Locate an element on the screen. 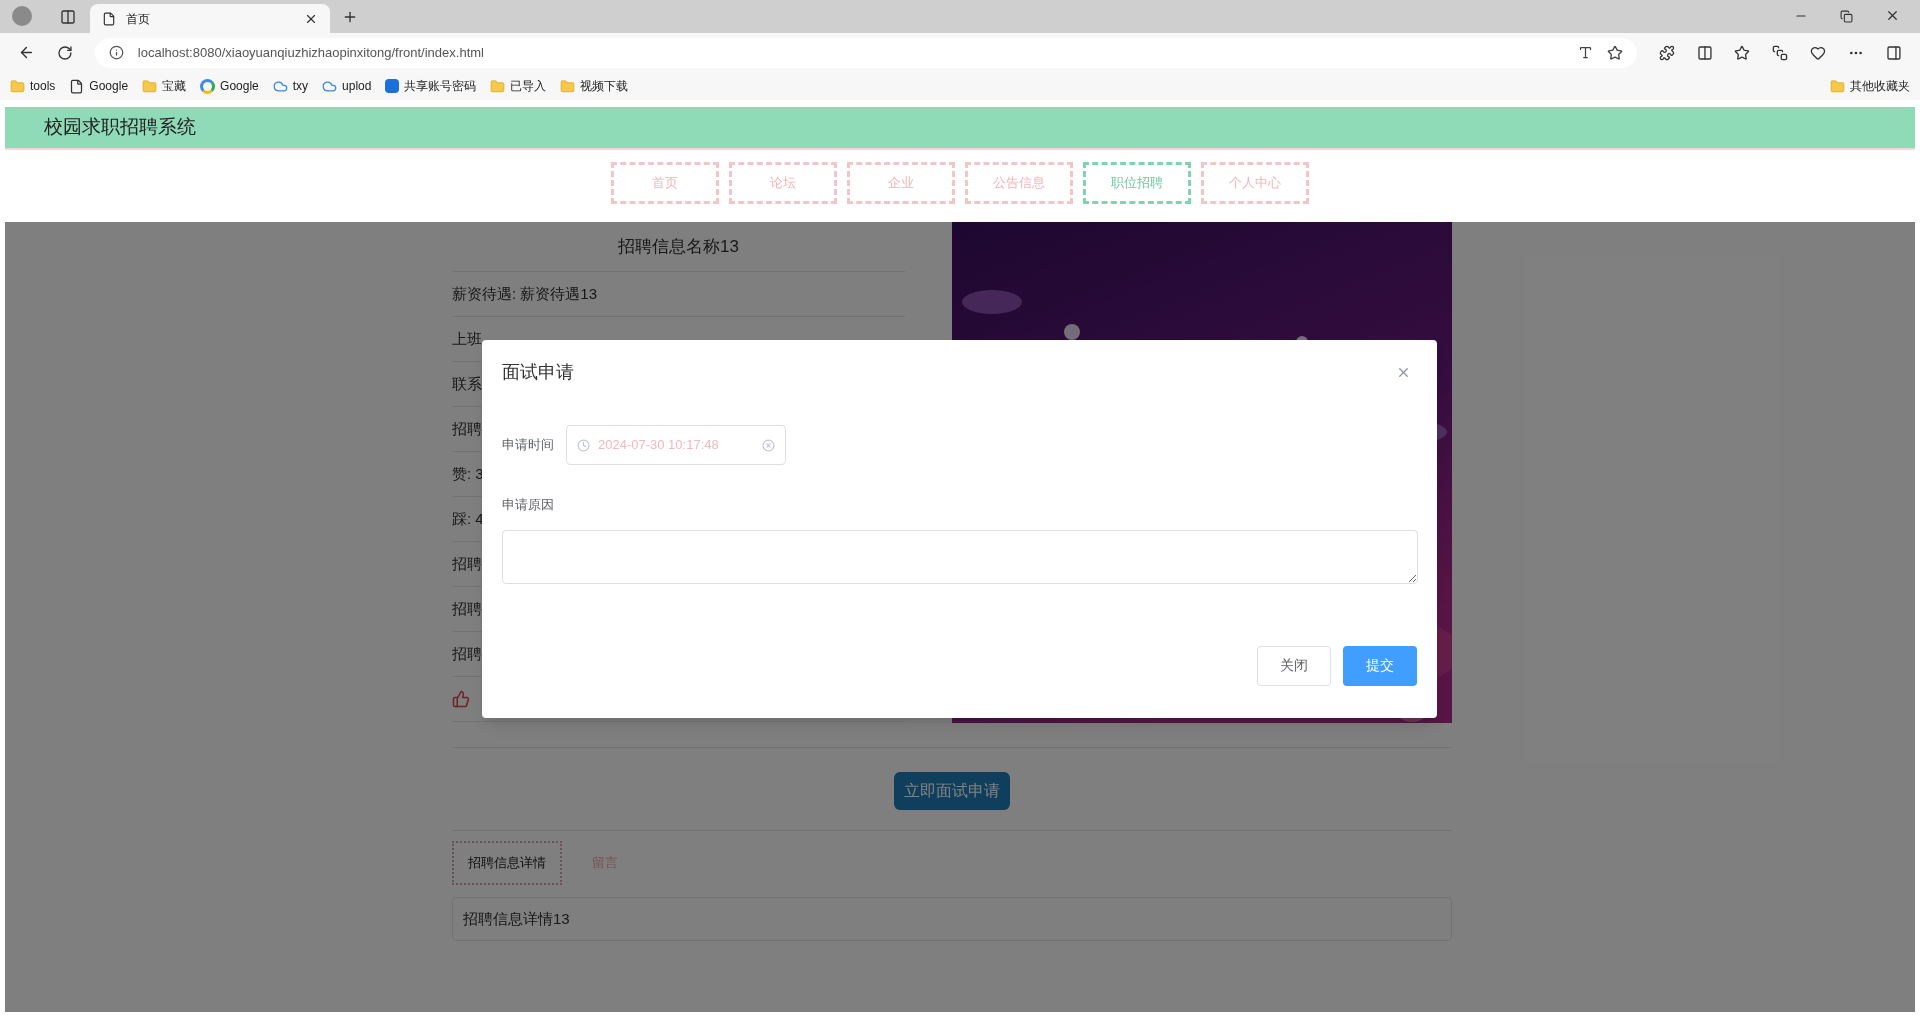  site-title: 校园求职招聘系统 is located at coordinates (120, 127).